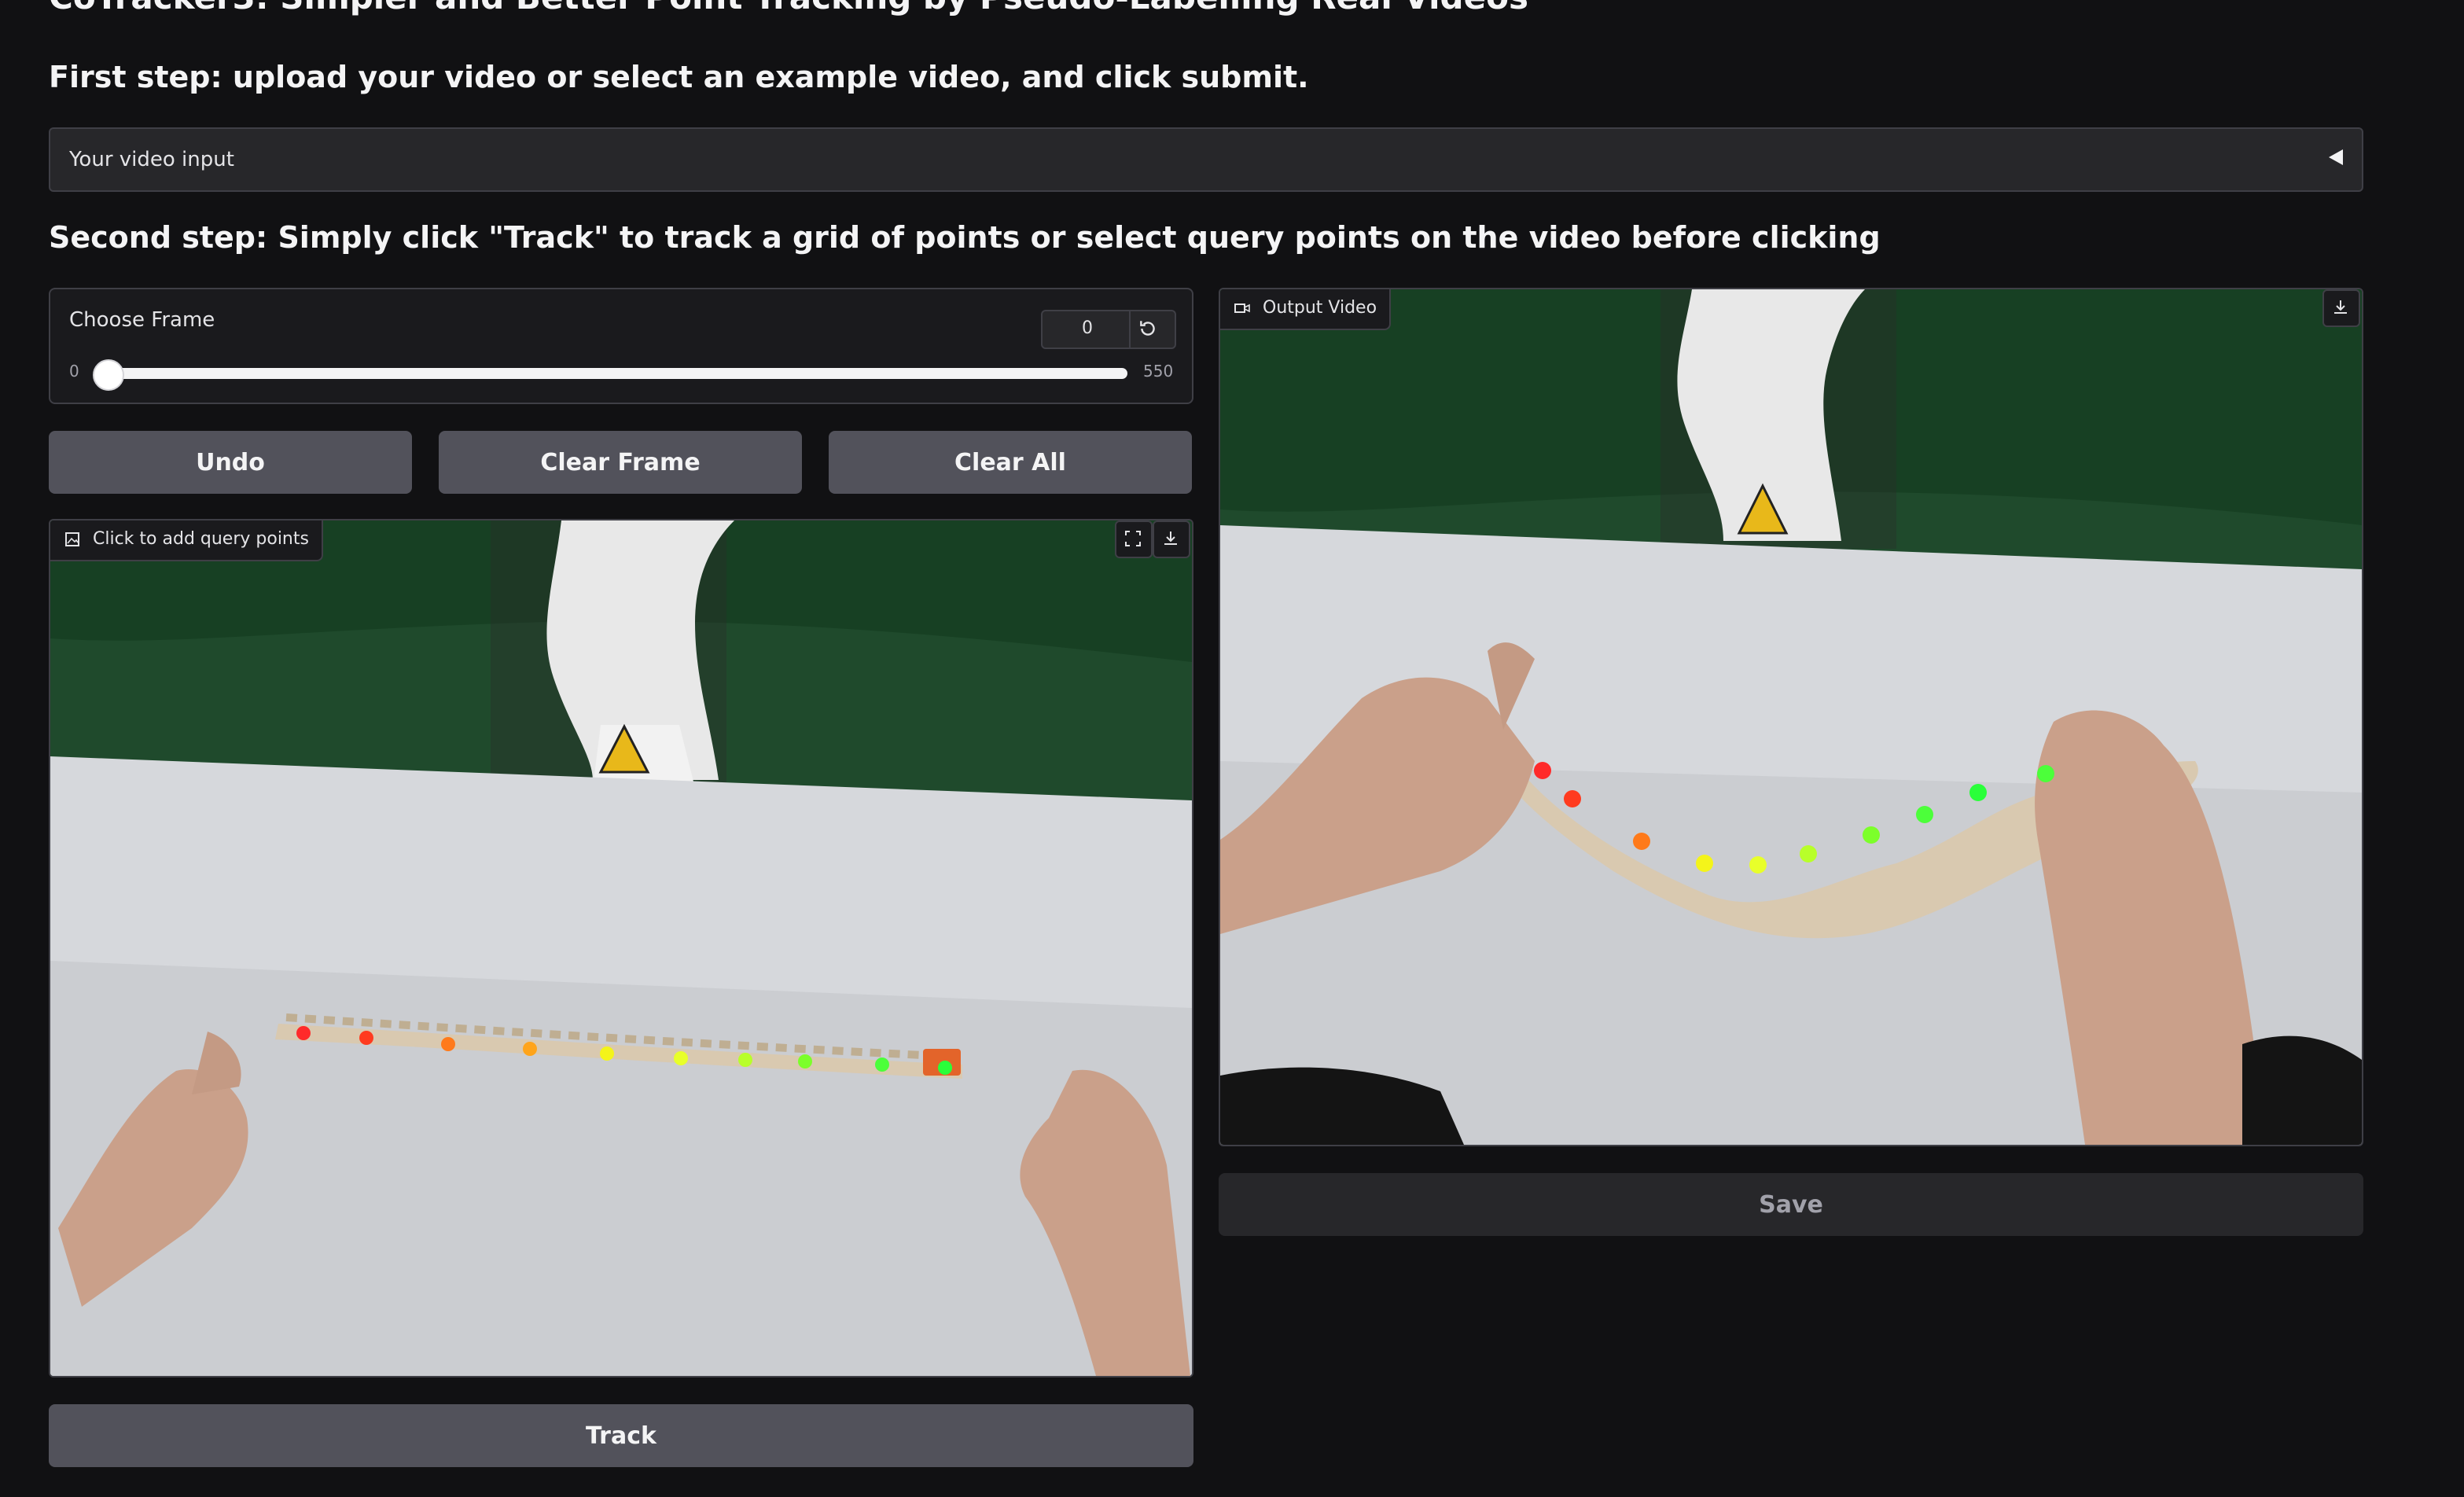  Describe the element at coordinates (74, 371) in the screenshot. I see `slider-min-label: 0` at that location.